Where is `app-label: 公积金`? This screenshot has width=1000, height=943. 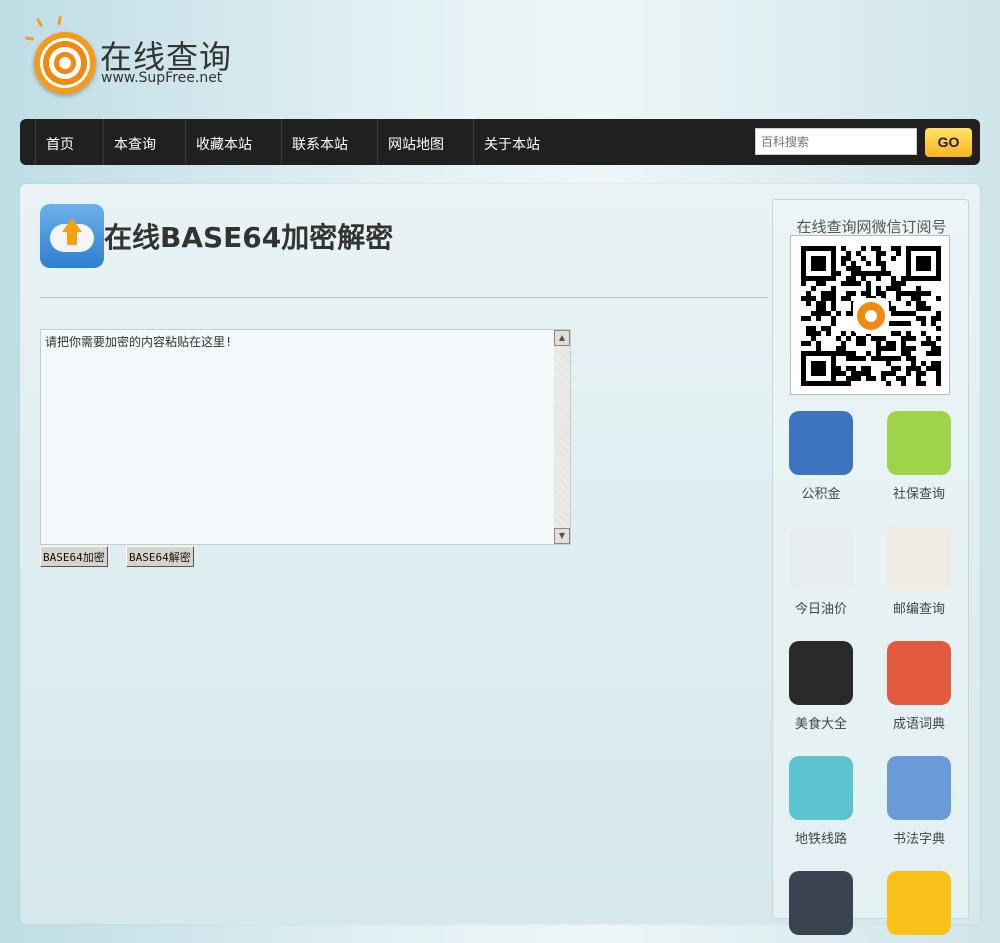 app-label: 公积金 is located at coordinates (821, 492).